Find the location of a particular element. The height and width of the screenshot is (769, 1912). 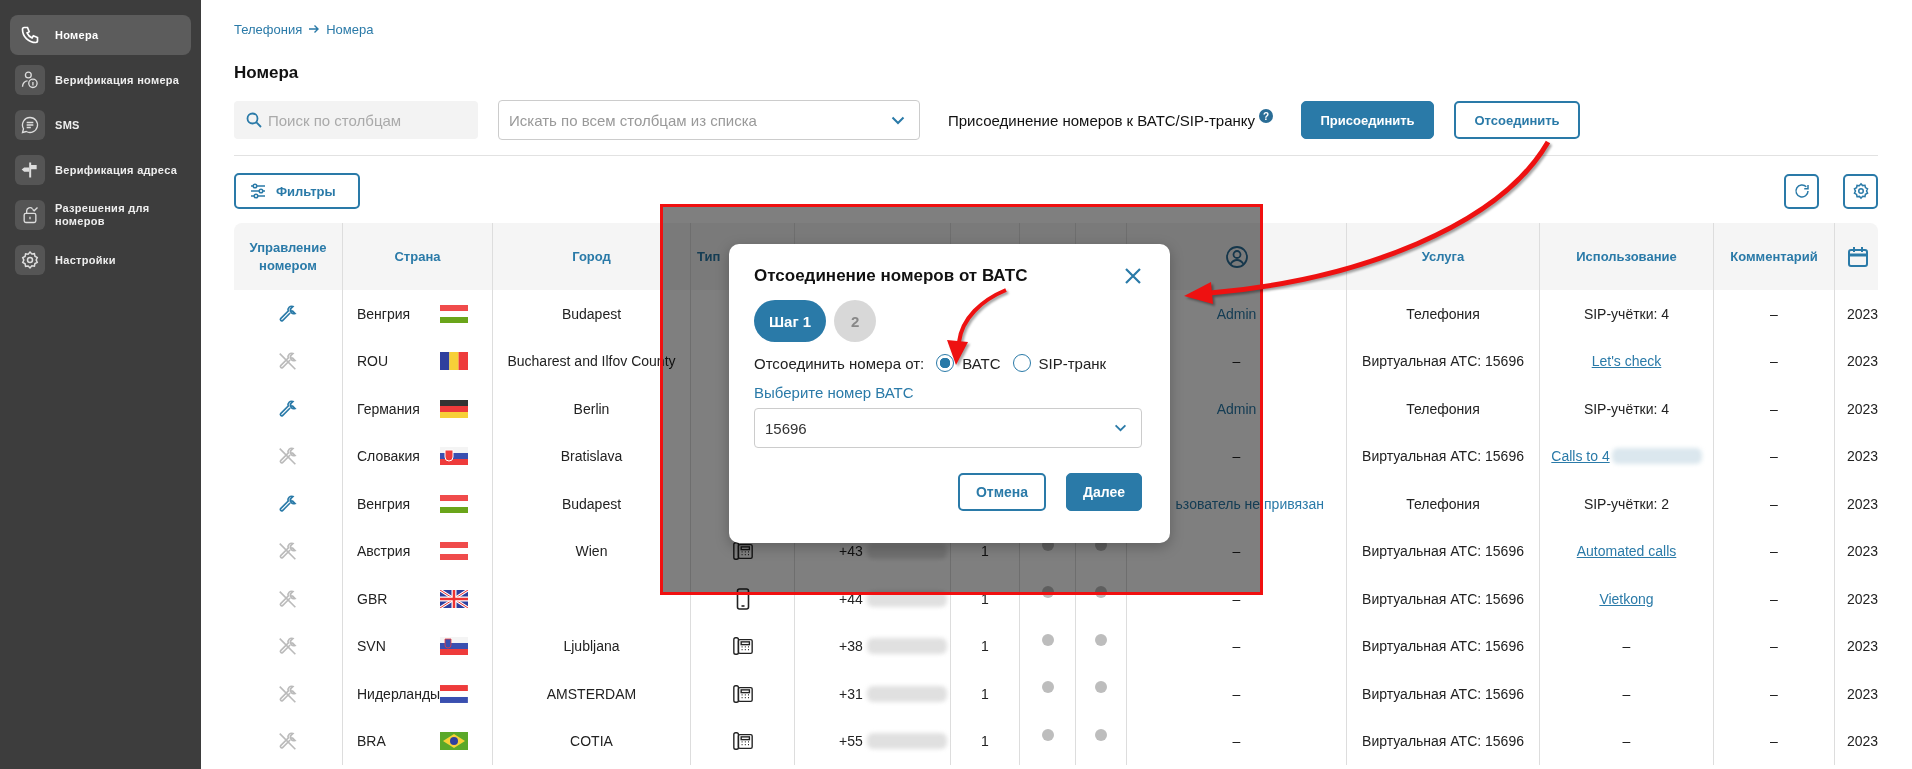

country-name: Словакия is located at coordinates (388, 456).